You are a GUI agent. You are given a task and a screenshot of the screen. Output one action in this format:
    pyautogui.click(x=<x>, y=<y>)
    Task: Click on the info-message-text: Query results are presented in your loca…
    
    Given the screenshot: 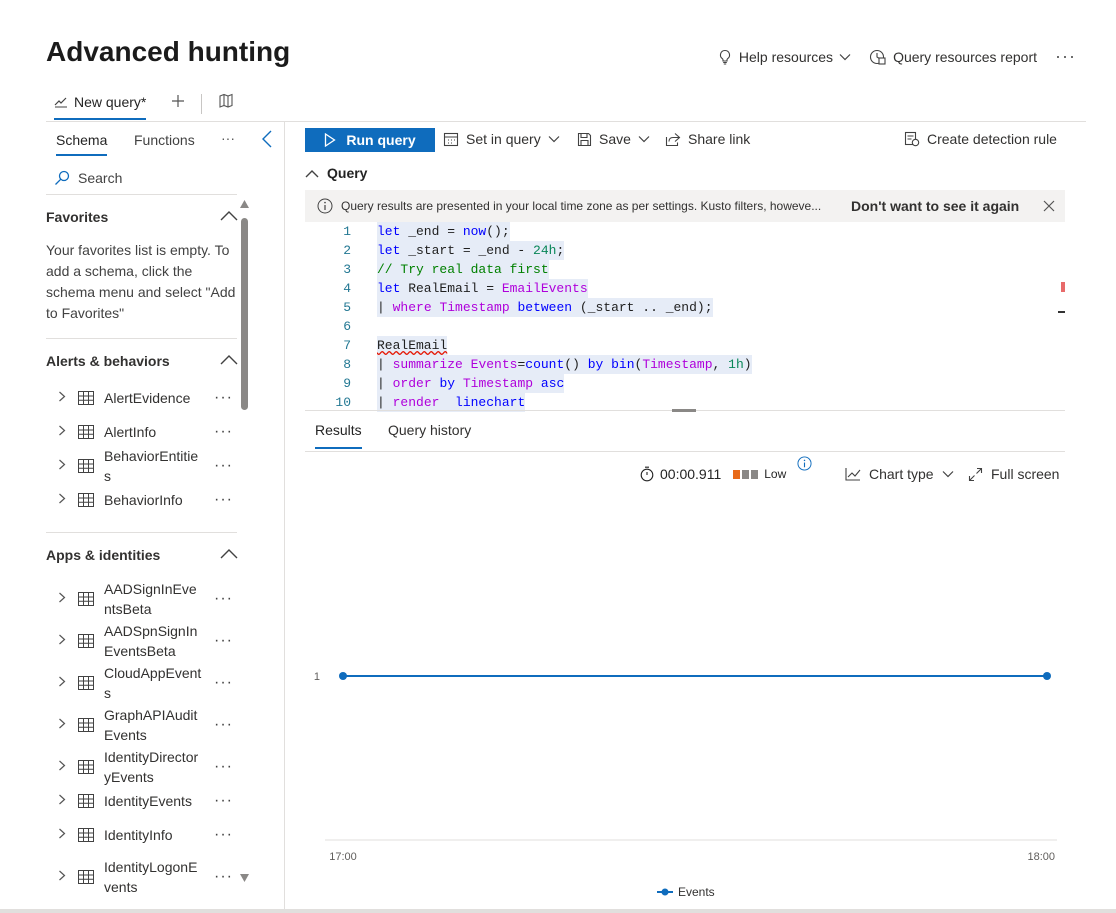 What is the action you would take?
    pyautogui.click(x=581, y=206)
    